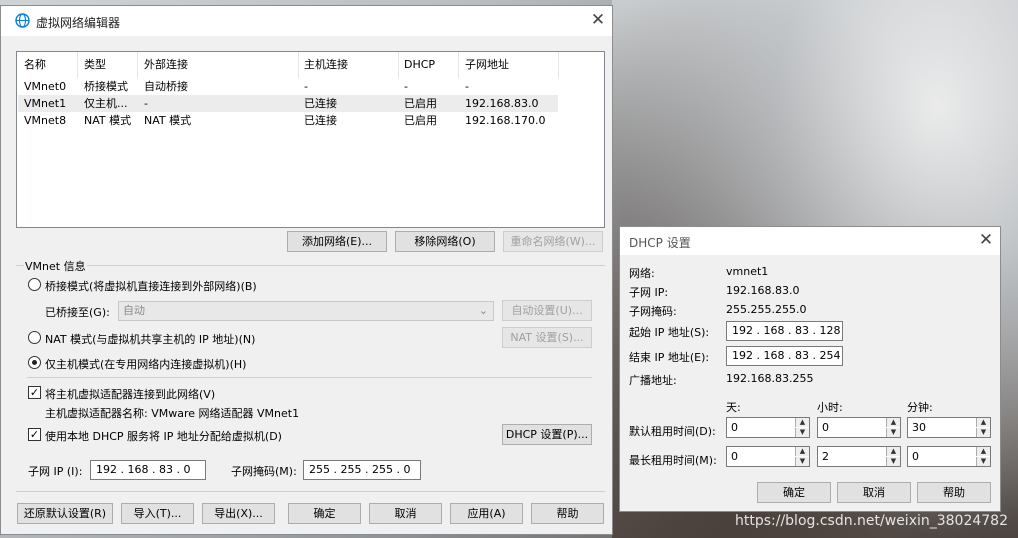 The width and height of the screenshot is (1018, 538). What do you see at coordinates (146, 103) in the screenshot?
I see `cell-external: -` at bounding box center [146, 103].